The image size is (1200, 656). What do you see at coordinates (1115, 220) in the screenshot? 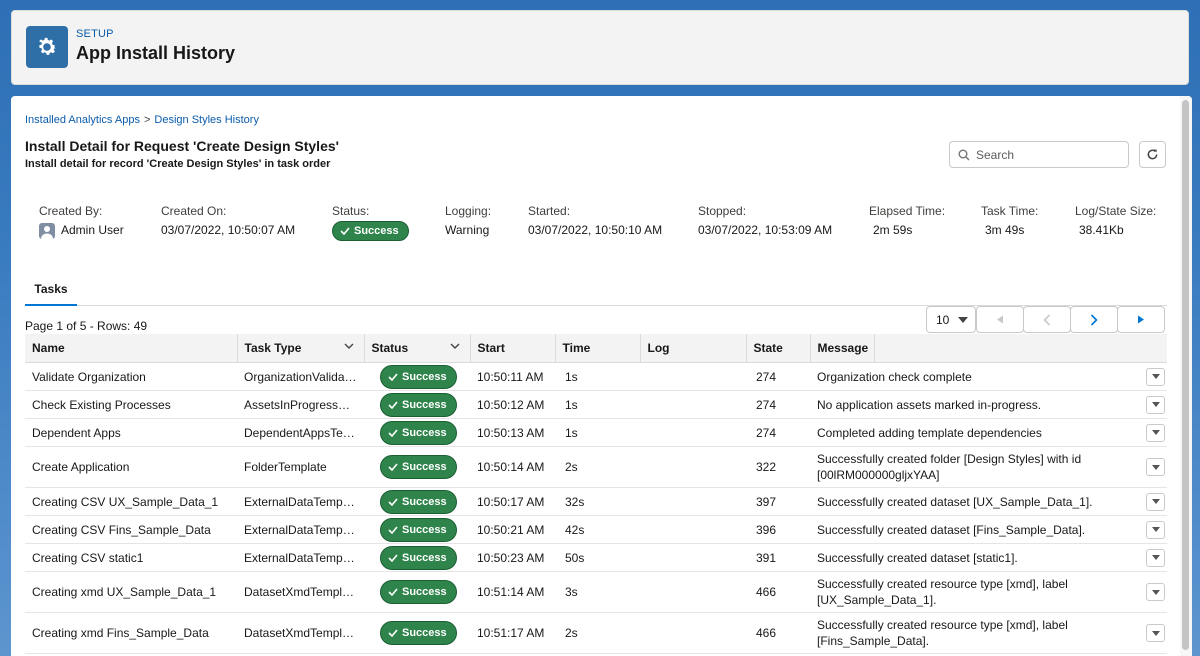
I see `meta-log-size: Log/State Size: 38.41Kb` at bounding box center [1115, 220].